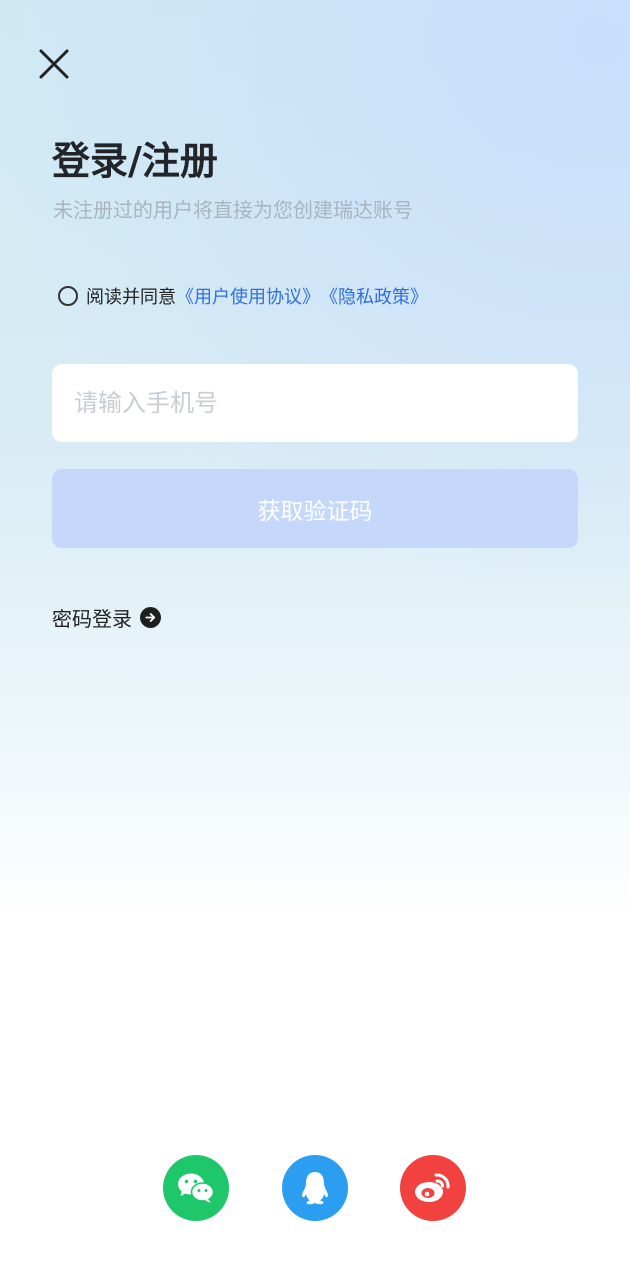 The image size is (630, 1280). I want to click on password-login-link: 密码登录, so click(106, 617).